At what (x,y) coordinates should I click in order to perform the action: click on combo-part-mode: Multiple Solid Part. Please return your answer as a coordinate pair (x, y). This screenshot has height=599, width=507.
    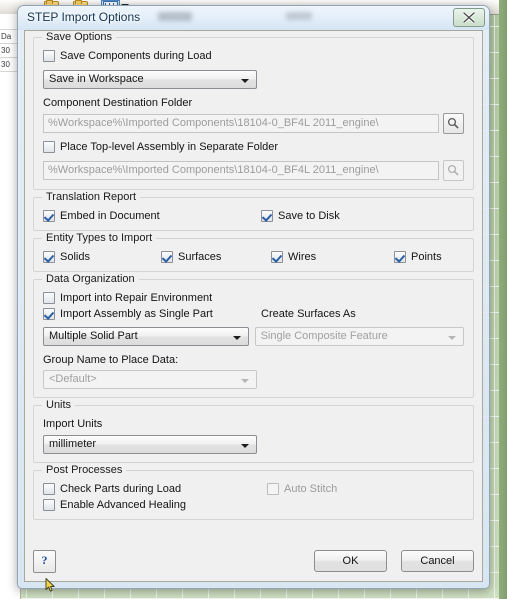
    Looking at the image, I should click on (146, 336).